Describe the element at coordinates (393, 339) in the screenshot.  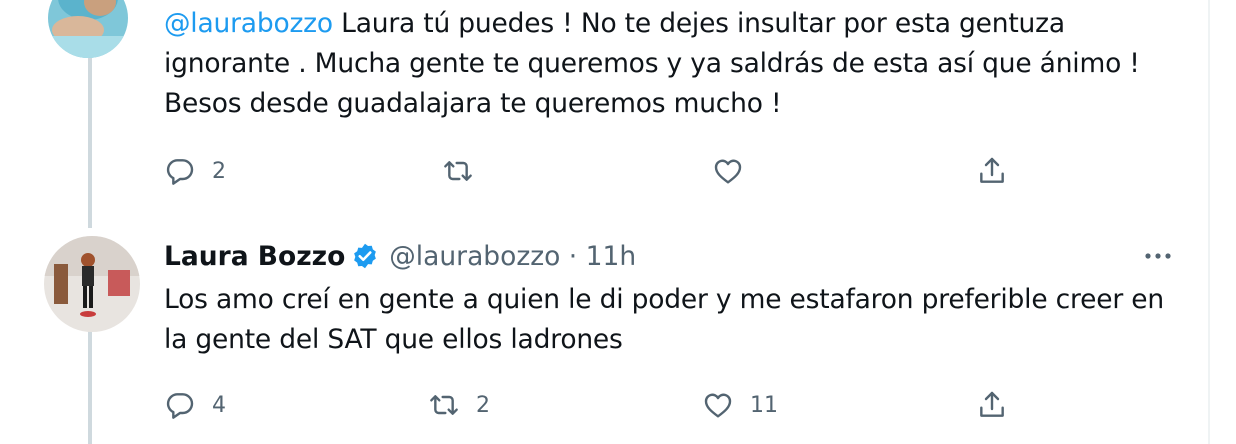
I see `main-tweet-line-2: la gente del SAT que ellos ladrones` at that location.